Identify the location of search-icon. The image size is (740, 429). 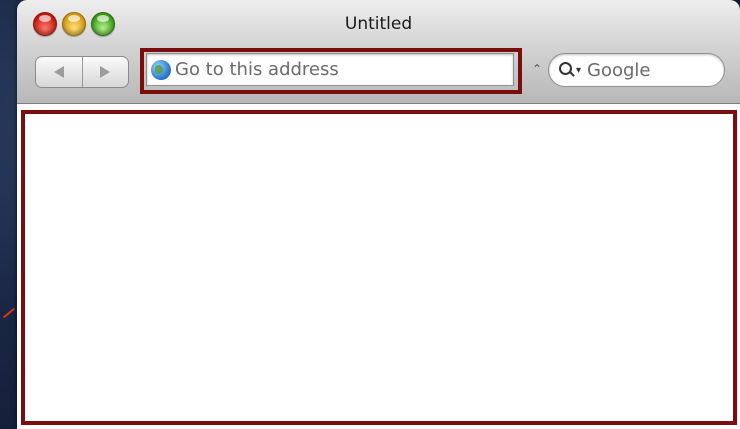
(567, 70).